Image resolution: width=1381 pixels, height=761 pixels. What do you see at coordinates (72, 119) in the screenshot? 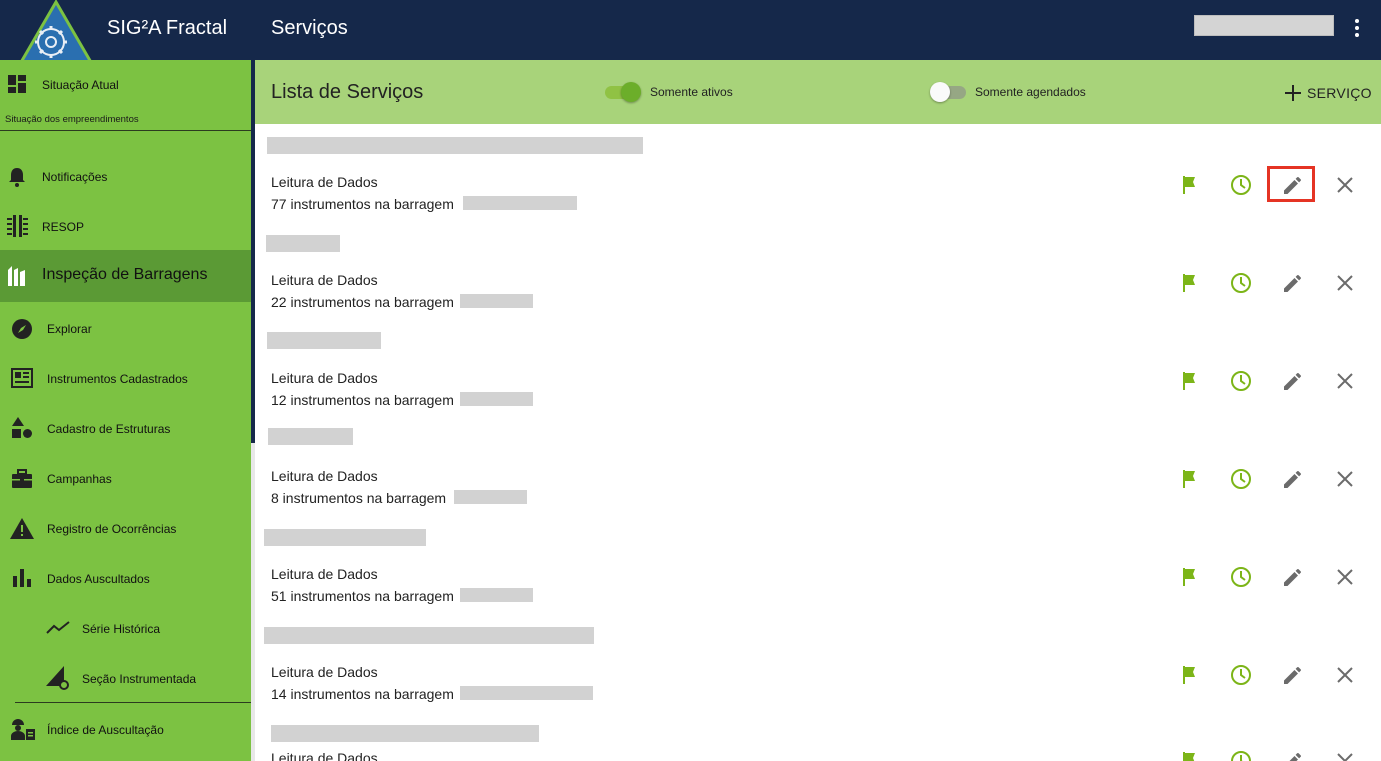
I see `sidebar-item-subtitle: Situação dos empreendimentos` at bounding box center [72, 119].